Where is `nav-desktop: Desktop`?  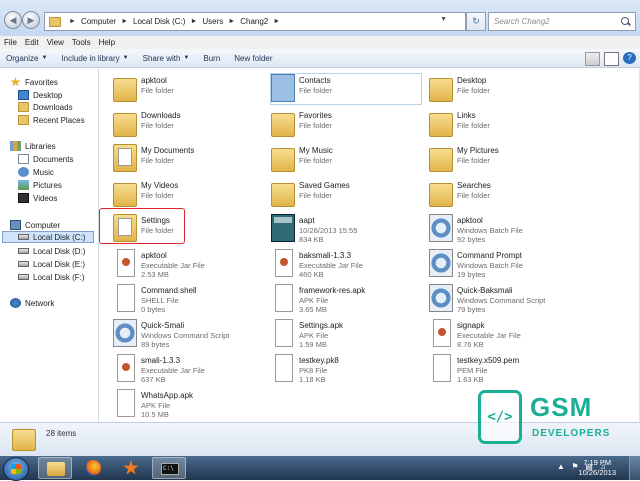 nav-desktop: Desktop is located at coordinates (40, 95).